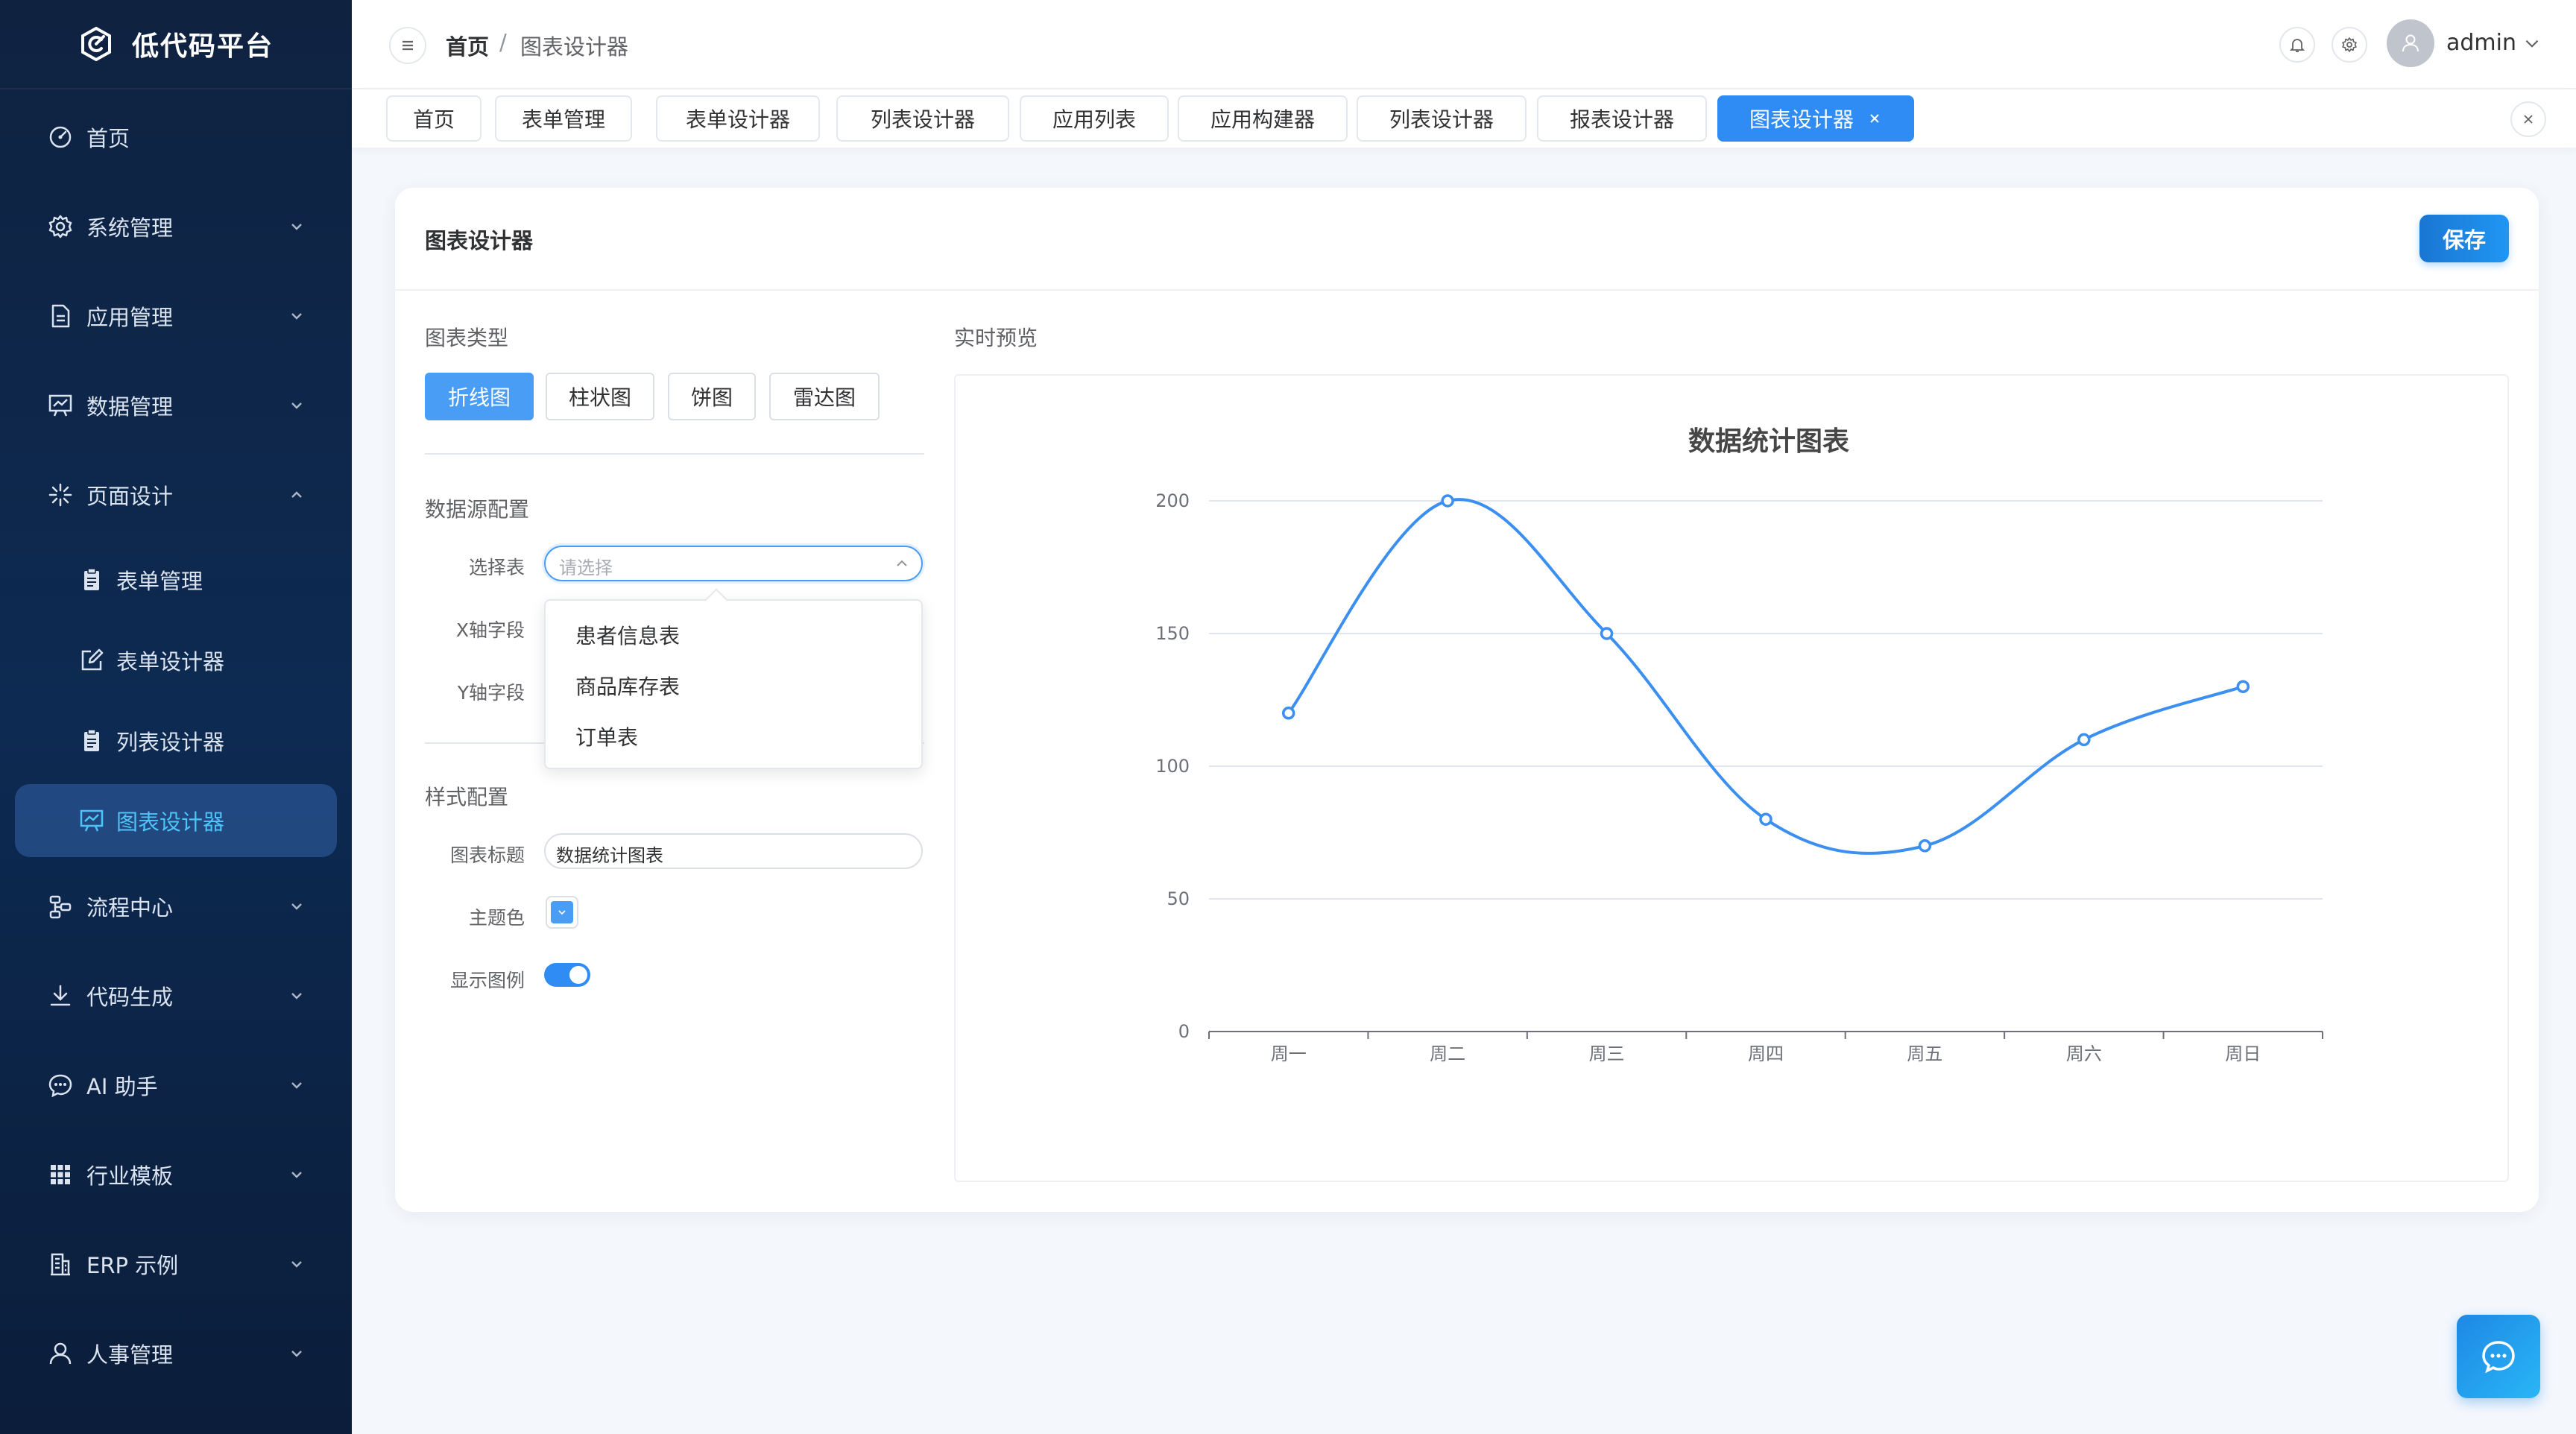  I want to click on tab-app-list: 应用列表, so click(1094, 118).